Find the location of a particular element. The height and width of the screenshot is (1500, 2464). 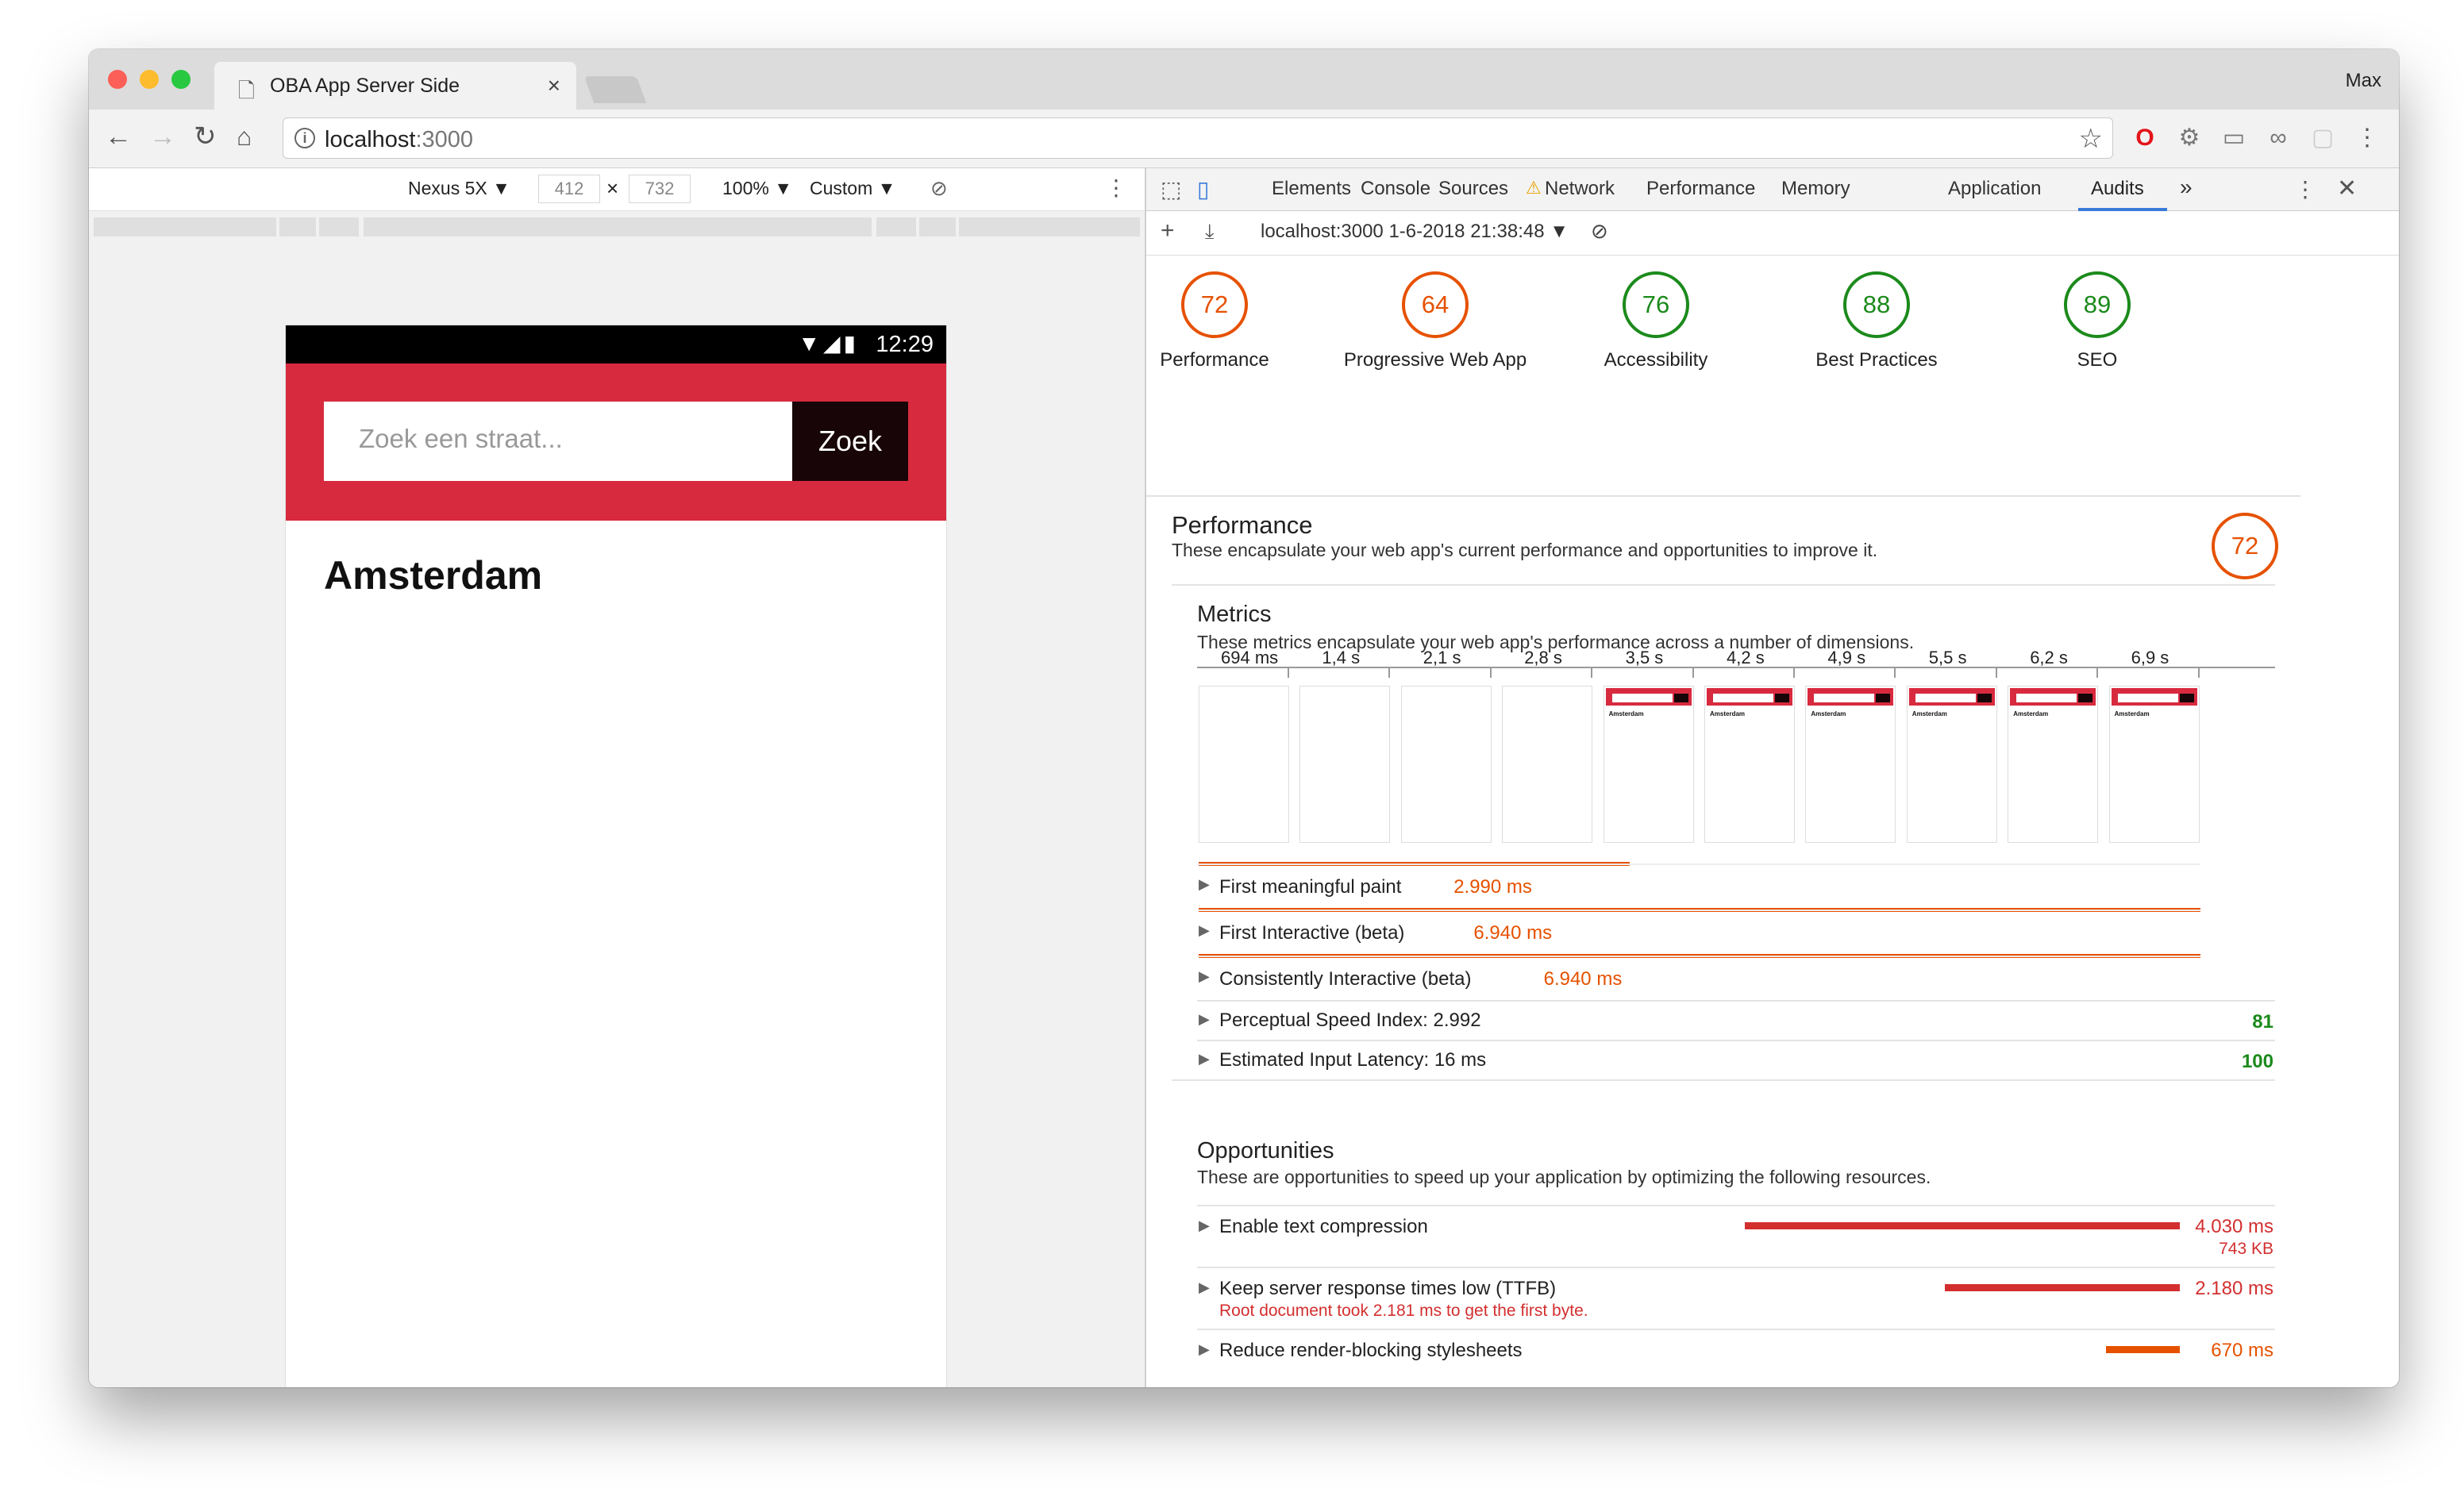

metric-value: 6.940 ms is located at coordinates (1583, 979).